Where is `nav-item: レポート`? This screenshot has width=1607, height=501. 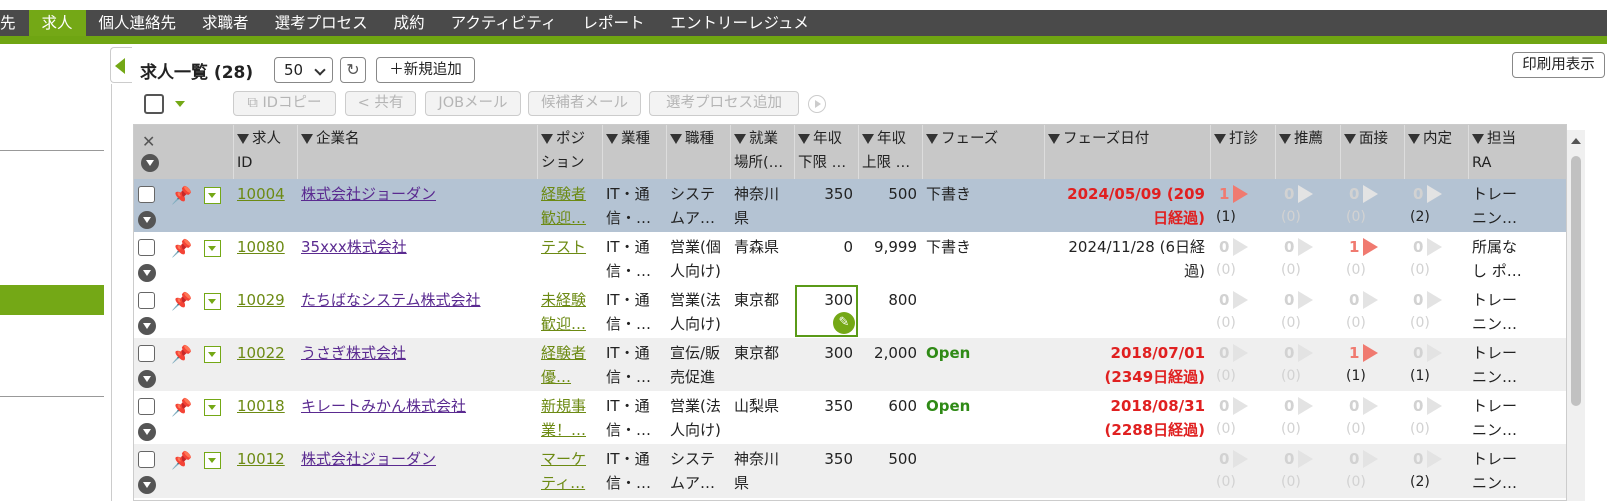
nav-item: レポート is located at coordinates (613, 23).